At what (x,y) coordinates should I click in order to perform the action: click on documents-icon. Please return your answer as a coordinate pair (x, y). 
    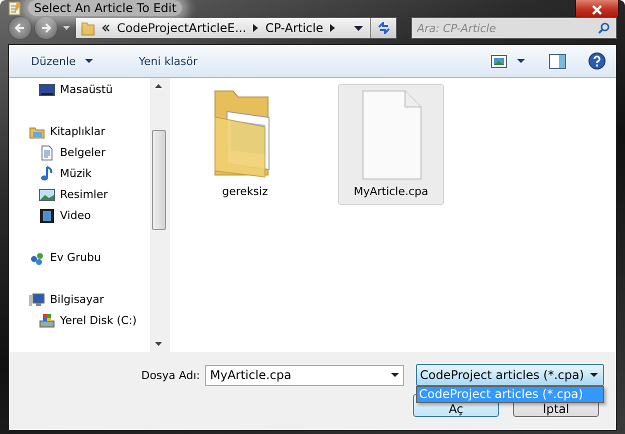
    Looking at the image, I should click on (47, 152).